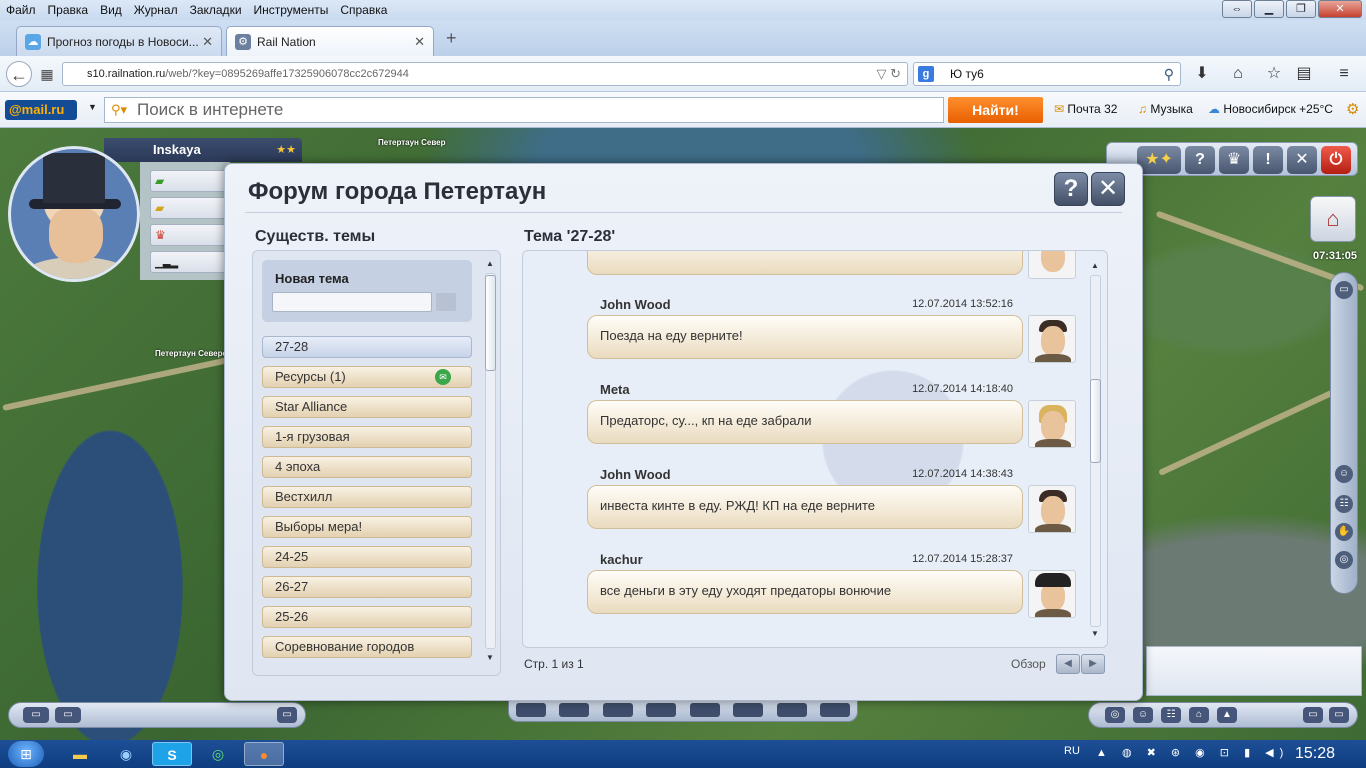  I want to click on restore-size-icon: ⇔, so click(1237, 9).